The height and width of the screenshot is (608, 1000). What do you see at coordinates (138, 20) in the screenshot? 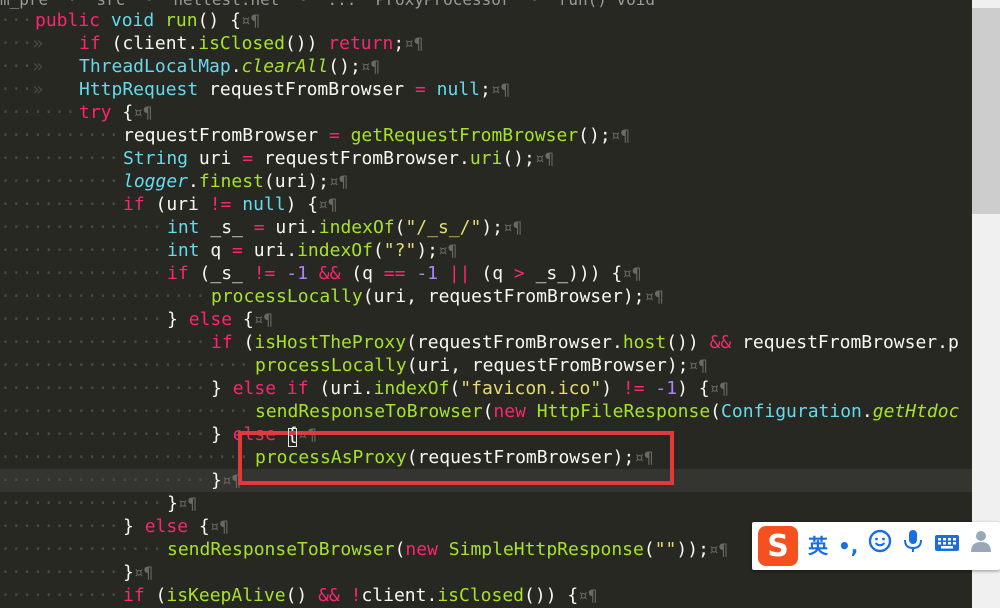
I see `code-token: void` at bounding box center [138, 20].